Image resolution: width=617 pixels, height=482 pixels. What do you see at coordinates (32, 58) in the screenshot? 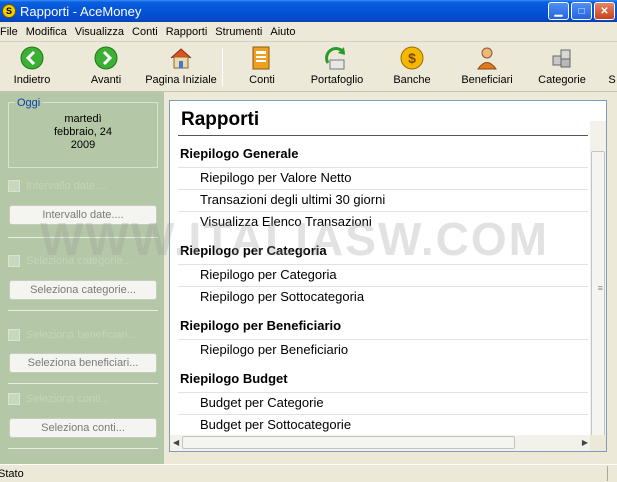
I see `back-arrow-icon` at bounding box center [32, 58].